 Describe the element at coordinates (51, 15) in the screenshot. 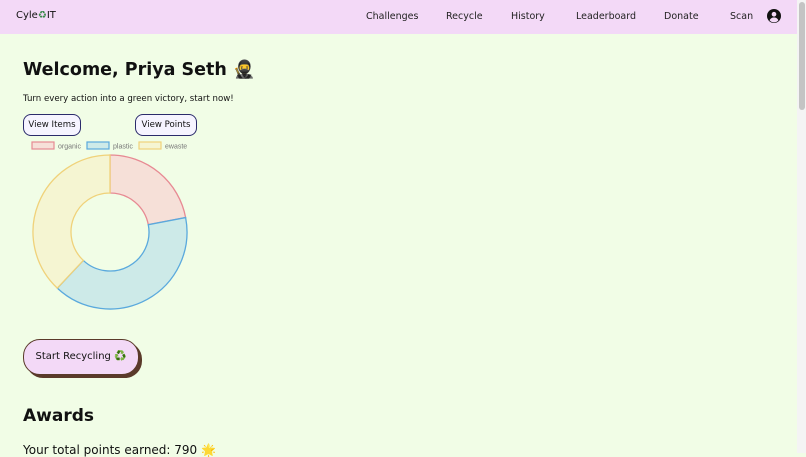

I see `brand-name-post: IT` at that location.